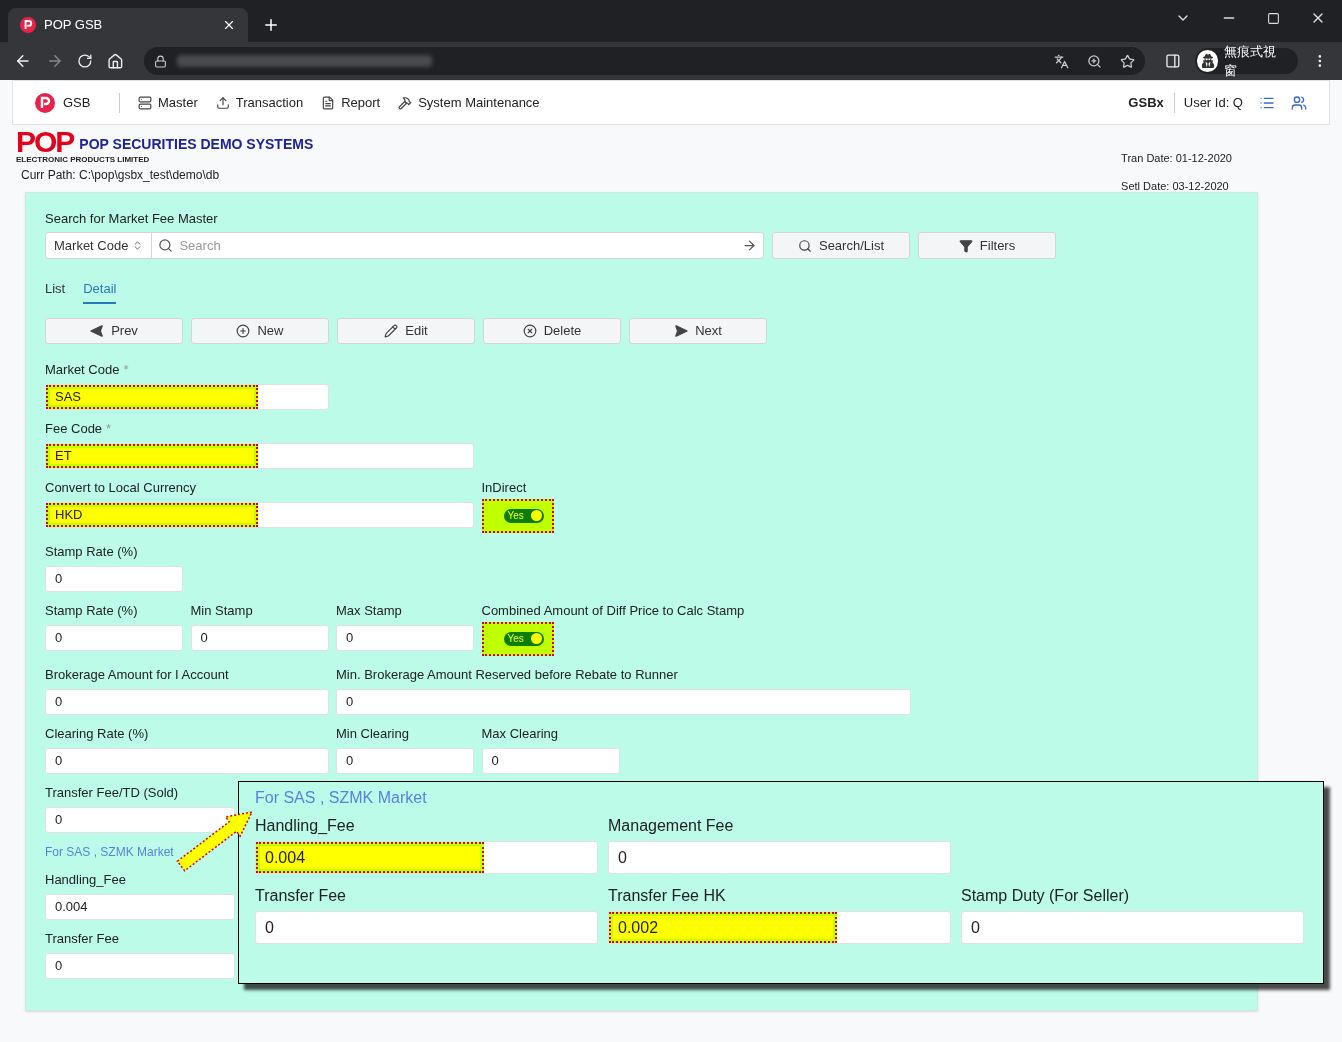 The height and width of the screenshot is (1042, 1342). I want to click on company-logo: POP, so click(45, 141).